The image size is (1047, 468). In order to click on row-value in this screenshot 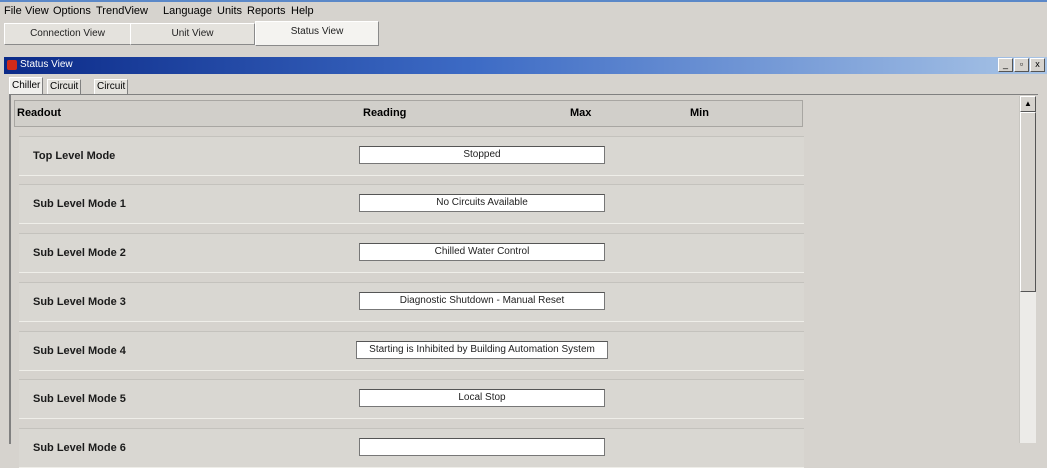, I will do `click(482, 447)`.